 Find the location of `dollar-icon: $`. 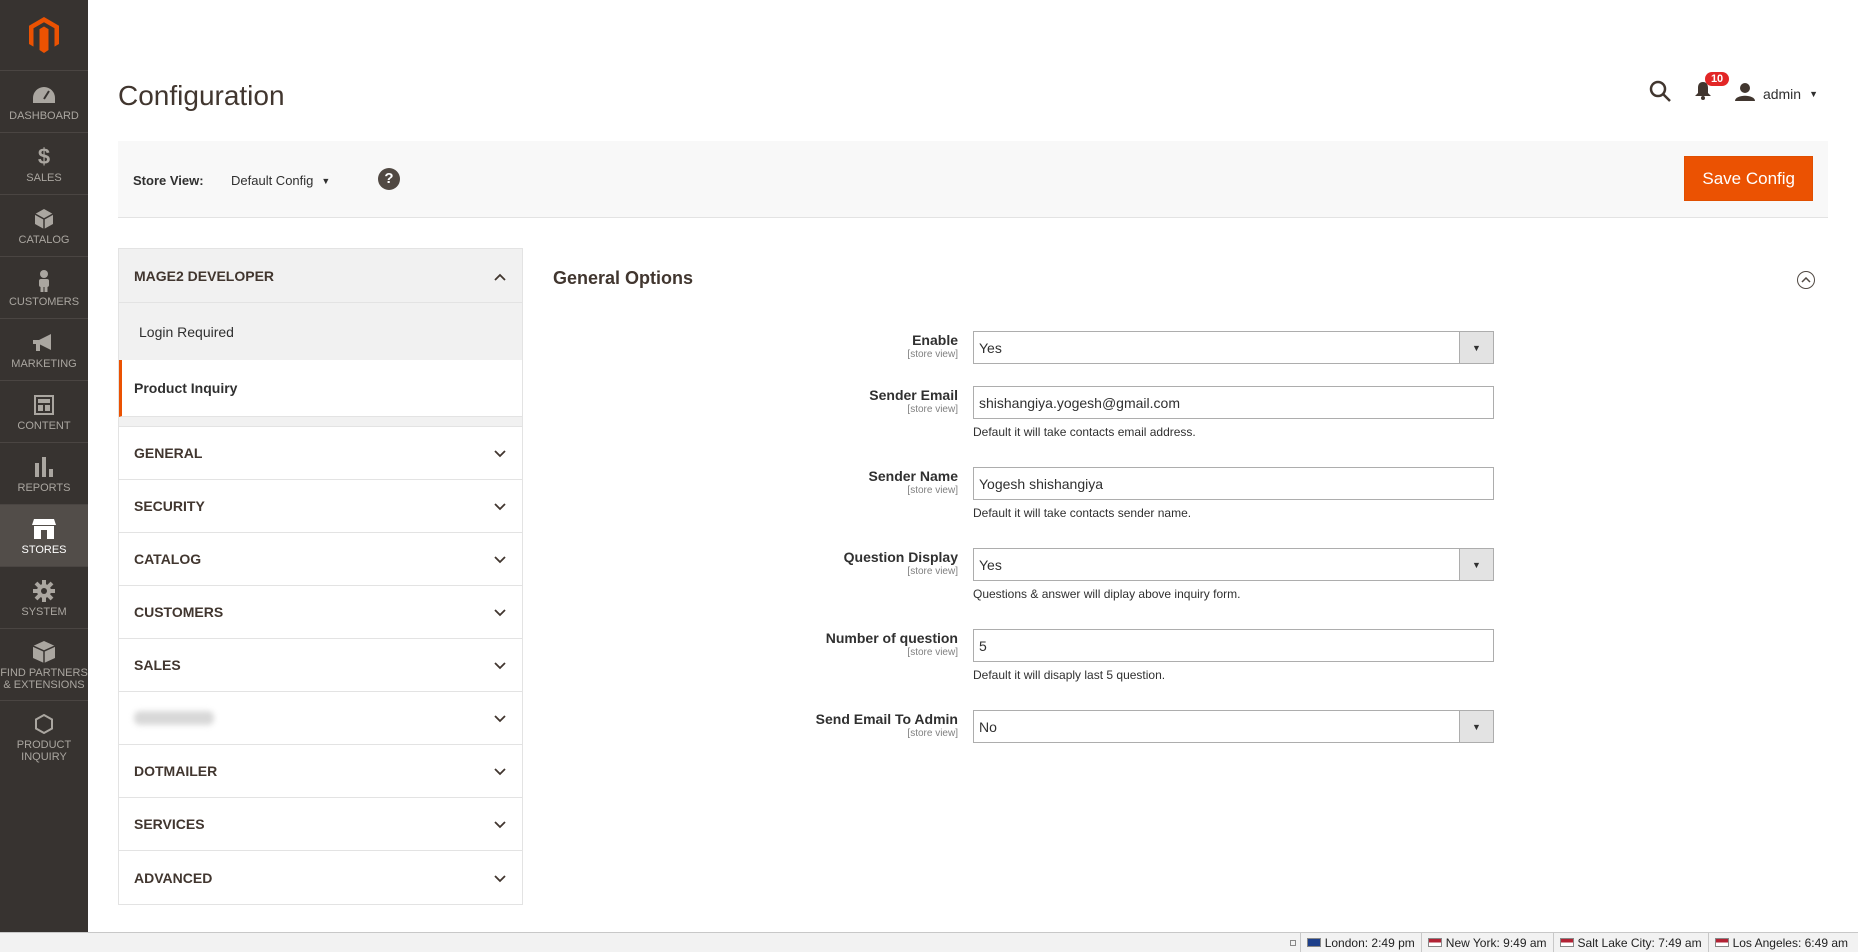

dollar-icon: $ is located at coordinates (44, 156).